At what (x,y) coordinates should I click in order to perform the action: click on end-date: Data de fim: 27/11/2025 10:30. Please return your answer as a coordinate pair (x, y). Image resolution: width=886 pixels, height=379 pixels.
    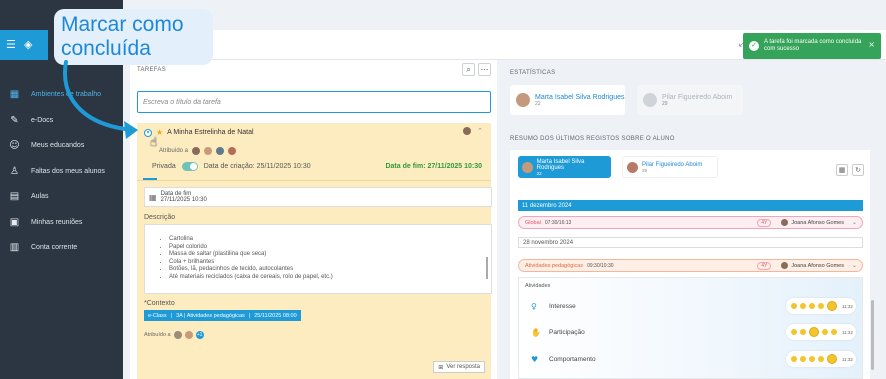
    Looking at the image, I should click on (433, 166).